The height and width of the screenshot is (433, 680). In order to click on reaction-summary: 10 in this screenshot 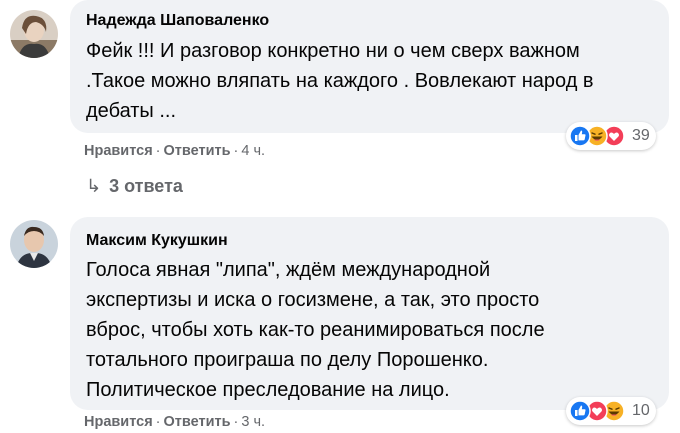, I will do `click(611, 411)`.